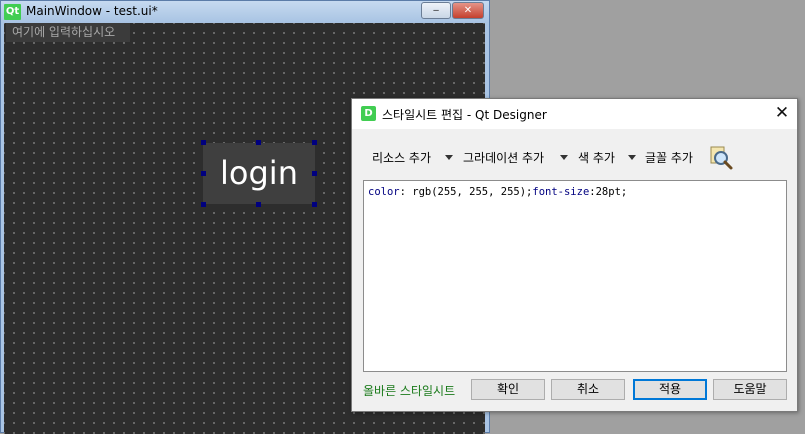  Describe the element at coordinates (508, 389) in the screenshot. I see `ok-button: 확인` at that location.